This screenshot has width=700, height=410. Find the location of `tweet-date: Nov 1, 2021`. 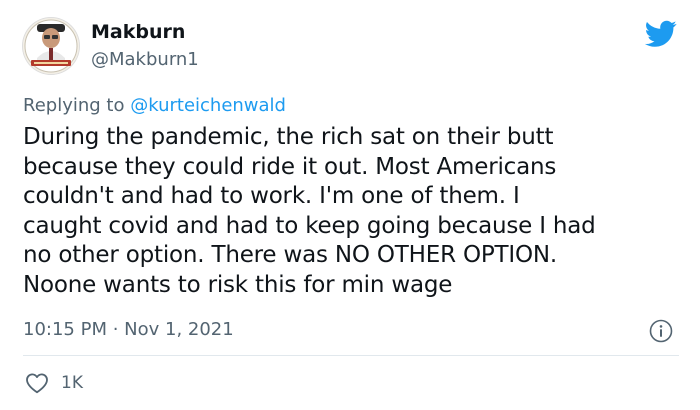

tweet-date: Nov 1, 2021 is located at coordinates (179, 329).